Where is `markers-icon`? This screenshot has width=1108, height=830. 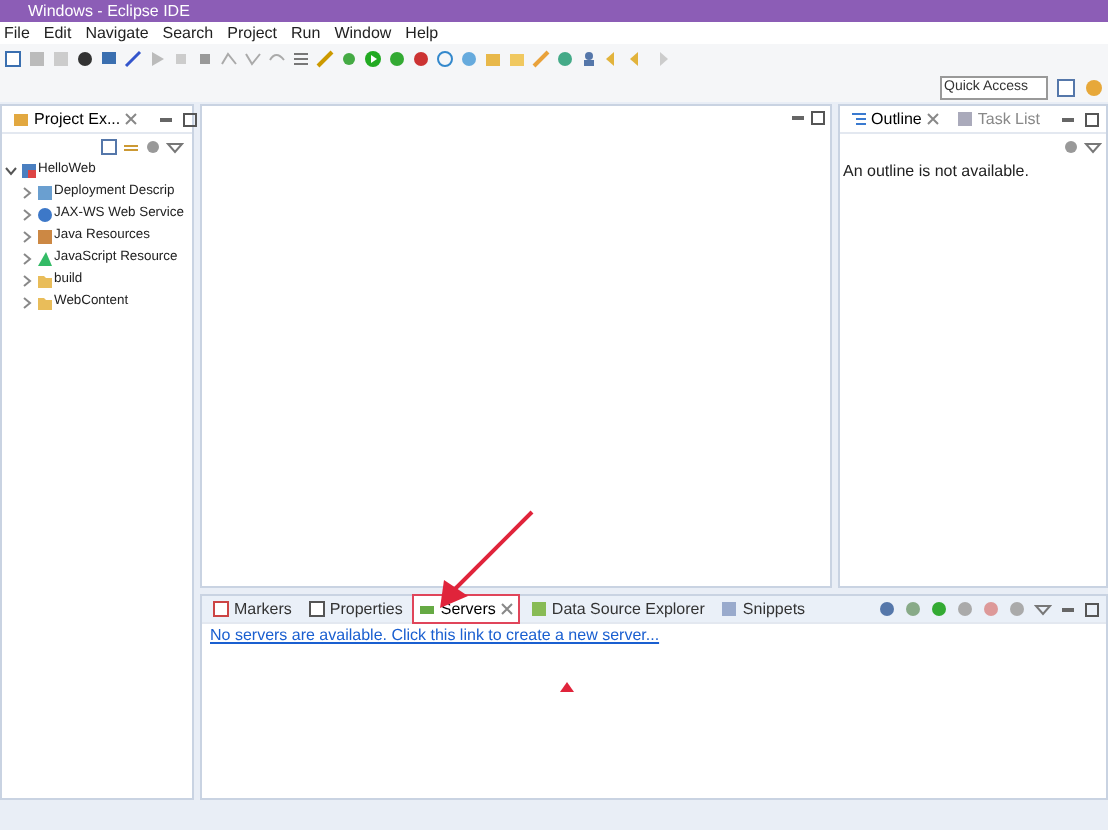
markers-icon is located at coordinates (221, 609).